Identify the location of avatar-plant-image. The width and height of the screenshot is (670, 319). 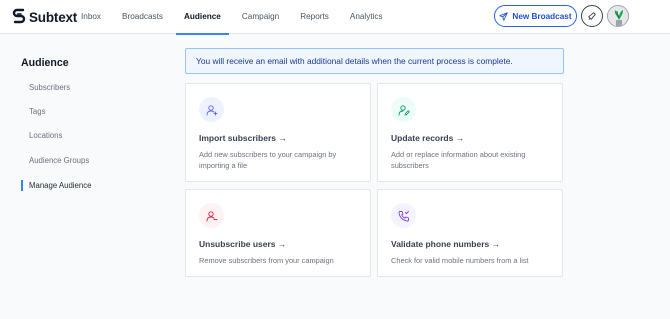
(618, 16).